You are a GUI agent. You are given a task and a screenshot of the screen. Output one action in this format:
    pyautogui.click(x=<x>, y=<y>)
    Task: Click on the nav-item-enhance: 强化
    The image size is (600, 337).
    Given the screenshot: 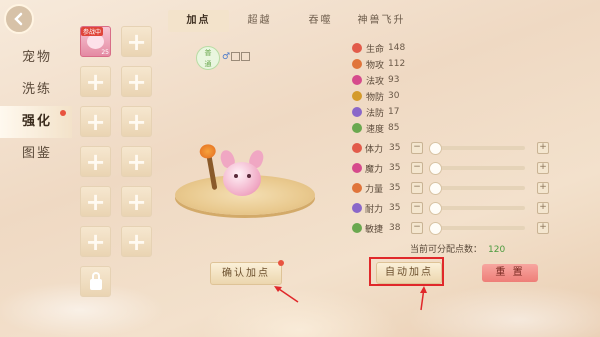 What is the action you would take?
    pyautogui.click(x=36, y=122)
    